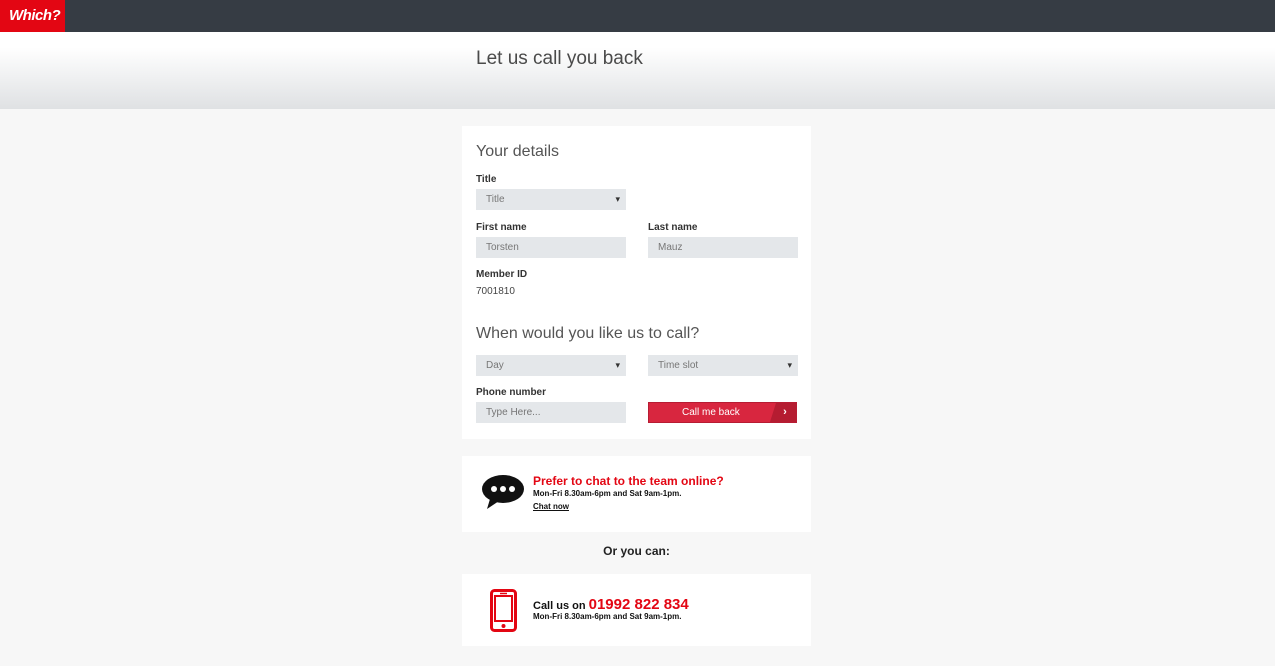 The height and width of the screenshot is (666, 1275). Describe the element at coordinates (639, 604) in the screenshot. I see `phone-number-link: 01992 822 834` at that location.